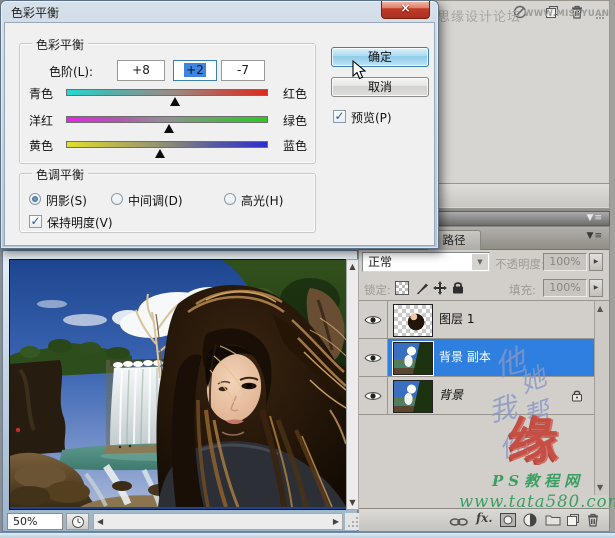 The height and width of the screenshot is (538, 615). What do you see at coordinates (218, 521) in the screenshot?
I see `horizontal-scrollbar: ◀ ▶` at bounding box center [218, 521].